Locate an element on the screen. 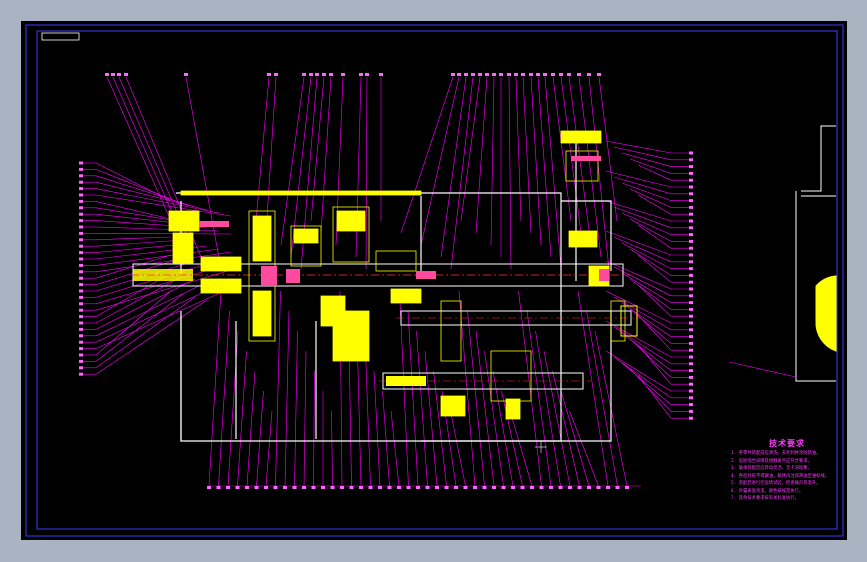 The height and width of the screenshot is (562, 867). note-line: 5. 装配后进行空运转试验，检查噪声及温升。 is located at coordinates (776, 483).